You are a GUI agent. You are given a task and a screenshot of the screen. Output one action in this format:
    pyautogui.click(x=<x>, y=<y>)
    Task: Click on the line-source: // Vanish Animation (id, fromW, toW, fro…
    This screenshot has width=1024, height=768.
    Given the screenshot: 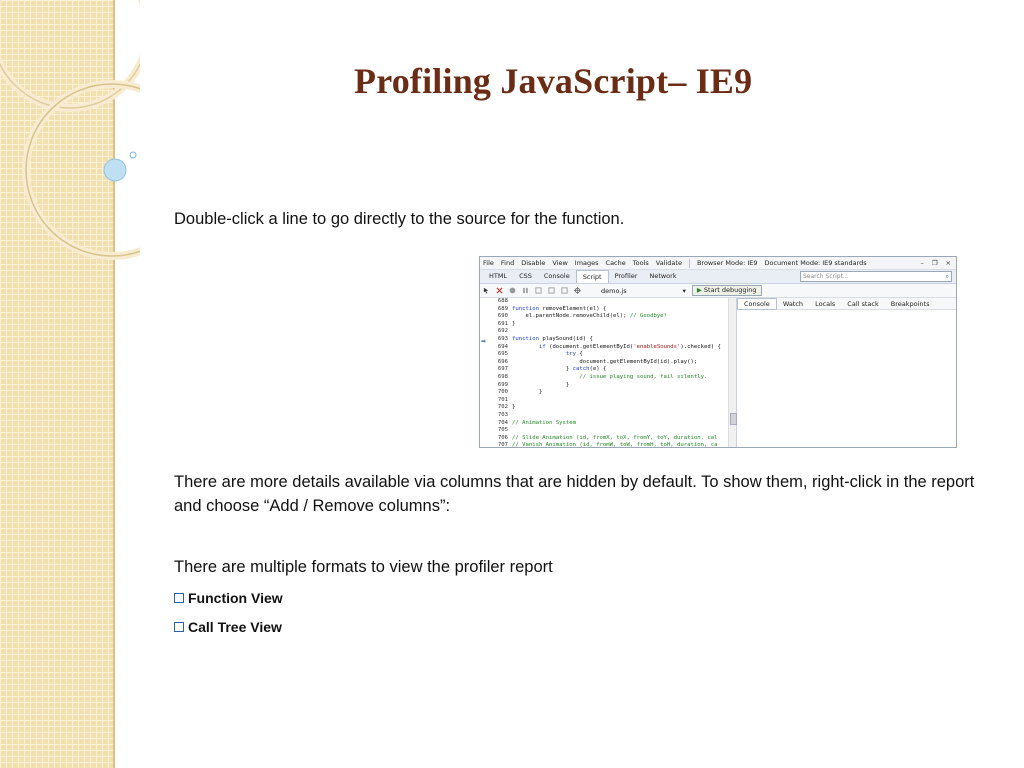 What is the action you would take?
    pyautogui.click(x=615, y=445)
    